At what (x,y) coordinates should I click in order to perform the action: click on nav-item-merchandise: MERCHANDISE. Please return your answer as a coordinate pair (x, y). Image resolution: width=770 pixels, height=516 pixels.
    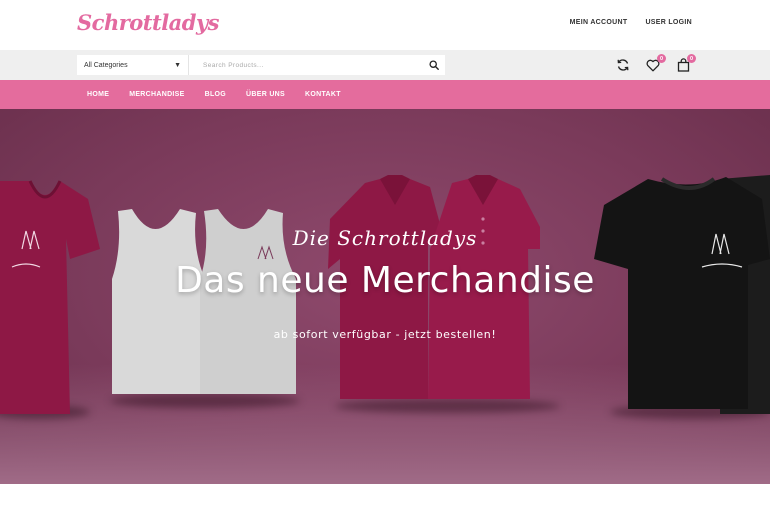
    Looking at the image, I should click on (156, 94).